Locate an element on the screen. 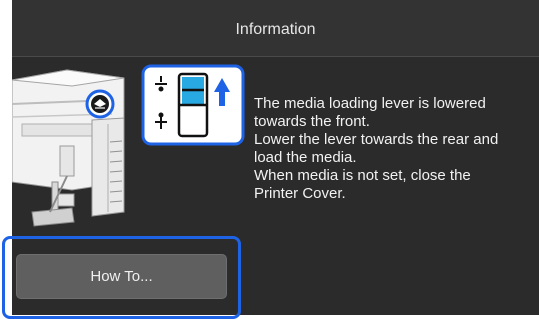 The image size is (539, 319). message-line: When media is not set, close the is located at coordinates (362, 175).